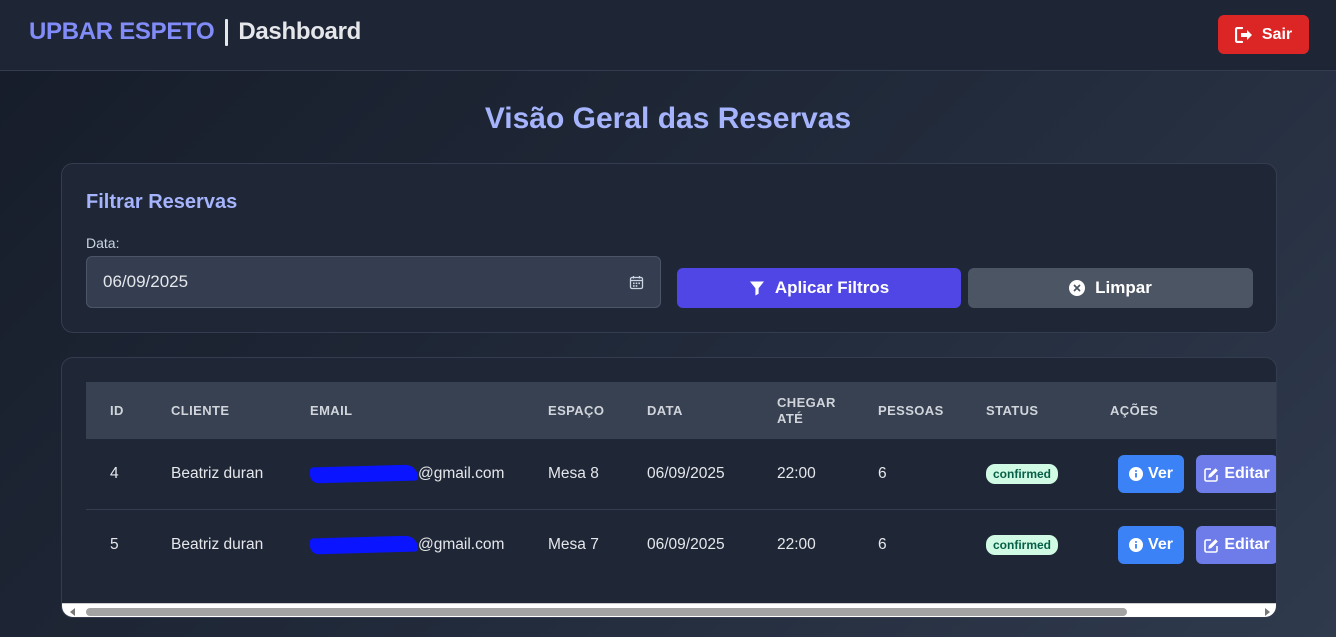 This screenshot has width=1336, height=637. What do you see at coordinates (200, 410) in the screenshot?
I see `header-client: CLIENTE` at bounding box center [200, 410].